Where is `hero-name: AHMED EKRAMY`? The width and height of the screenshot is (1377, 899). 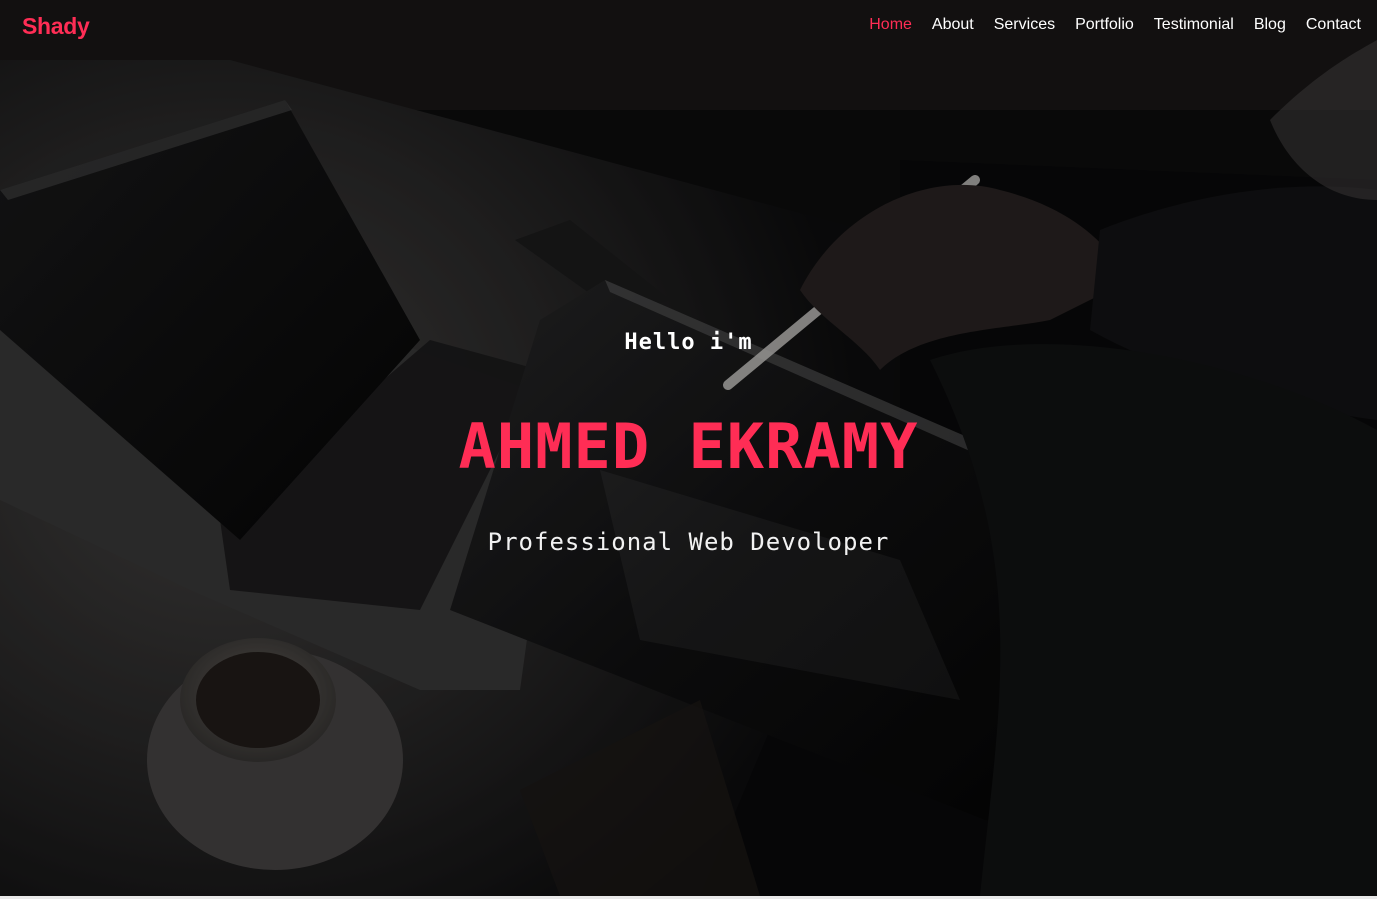
hero-name: AHMED EKRAMY is located at coordinates (688, 446).